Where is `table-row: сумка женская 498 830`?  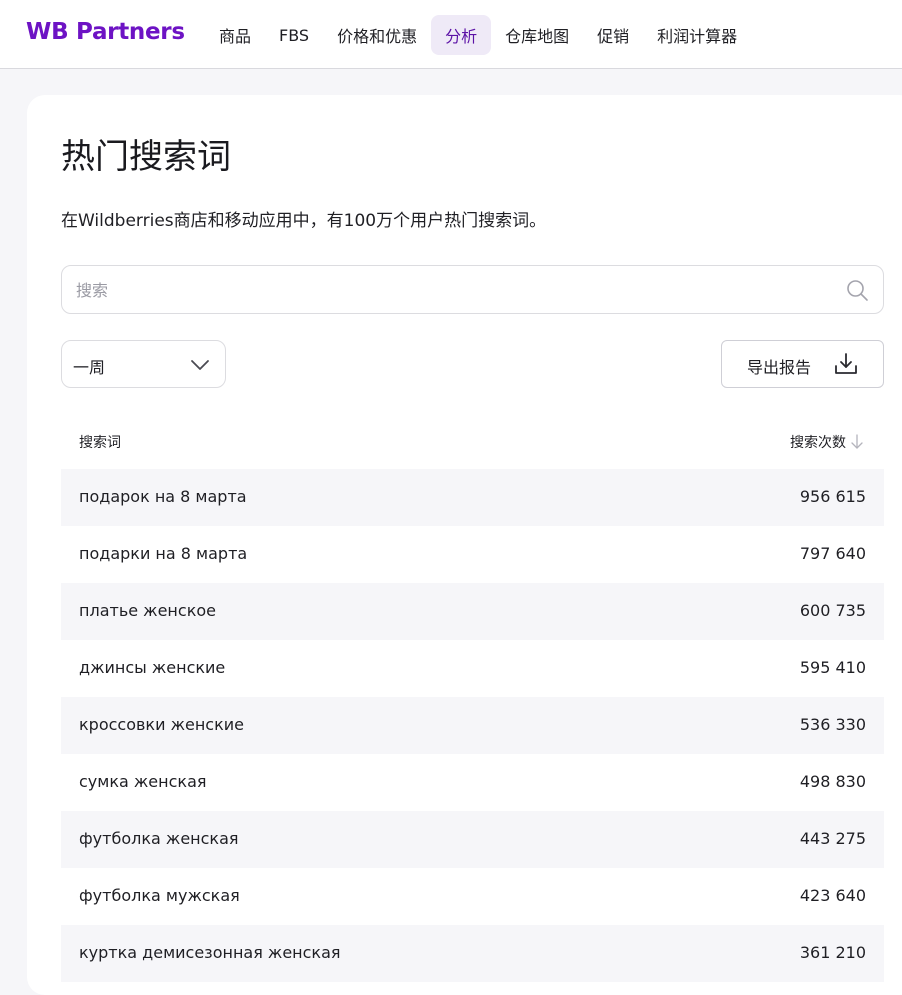
table-row: сумка женская 498 830 is located at coordinates (472, 782).